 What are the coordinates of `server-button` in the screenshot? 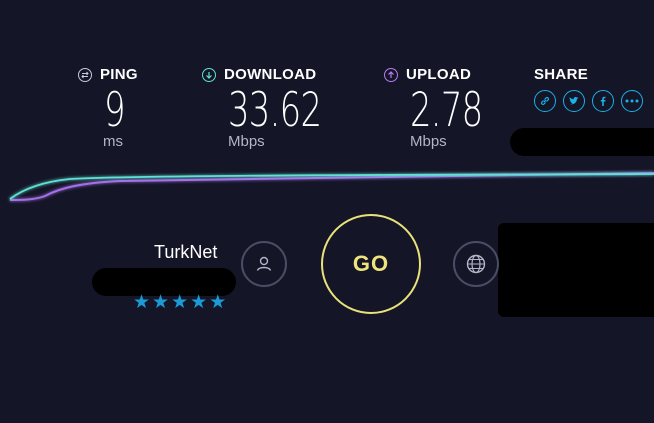 It's located at (476, 264).